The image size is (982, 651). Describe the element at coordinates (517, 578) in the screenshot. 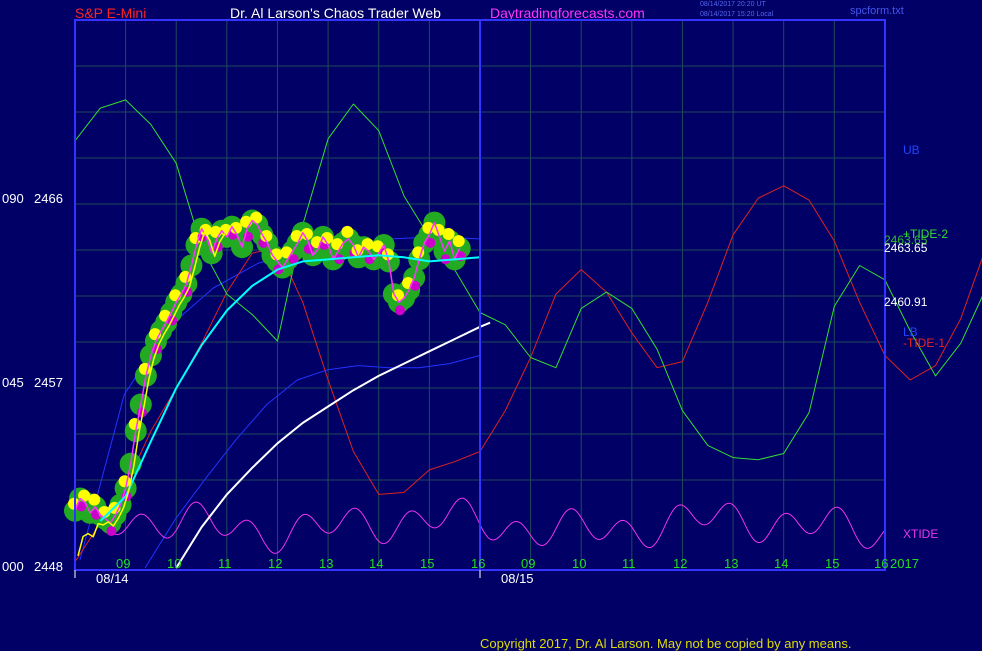

I see `date-label-day2: 08/15` at that location.